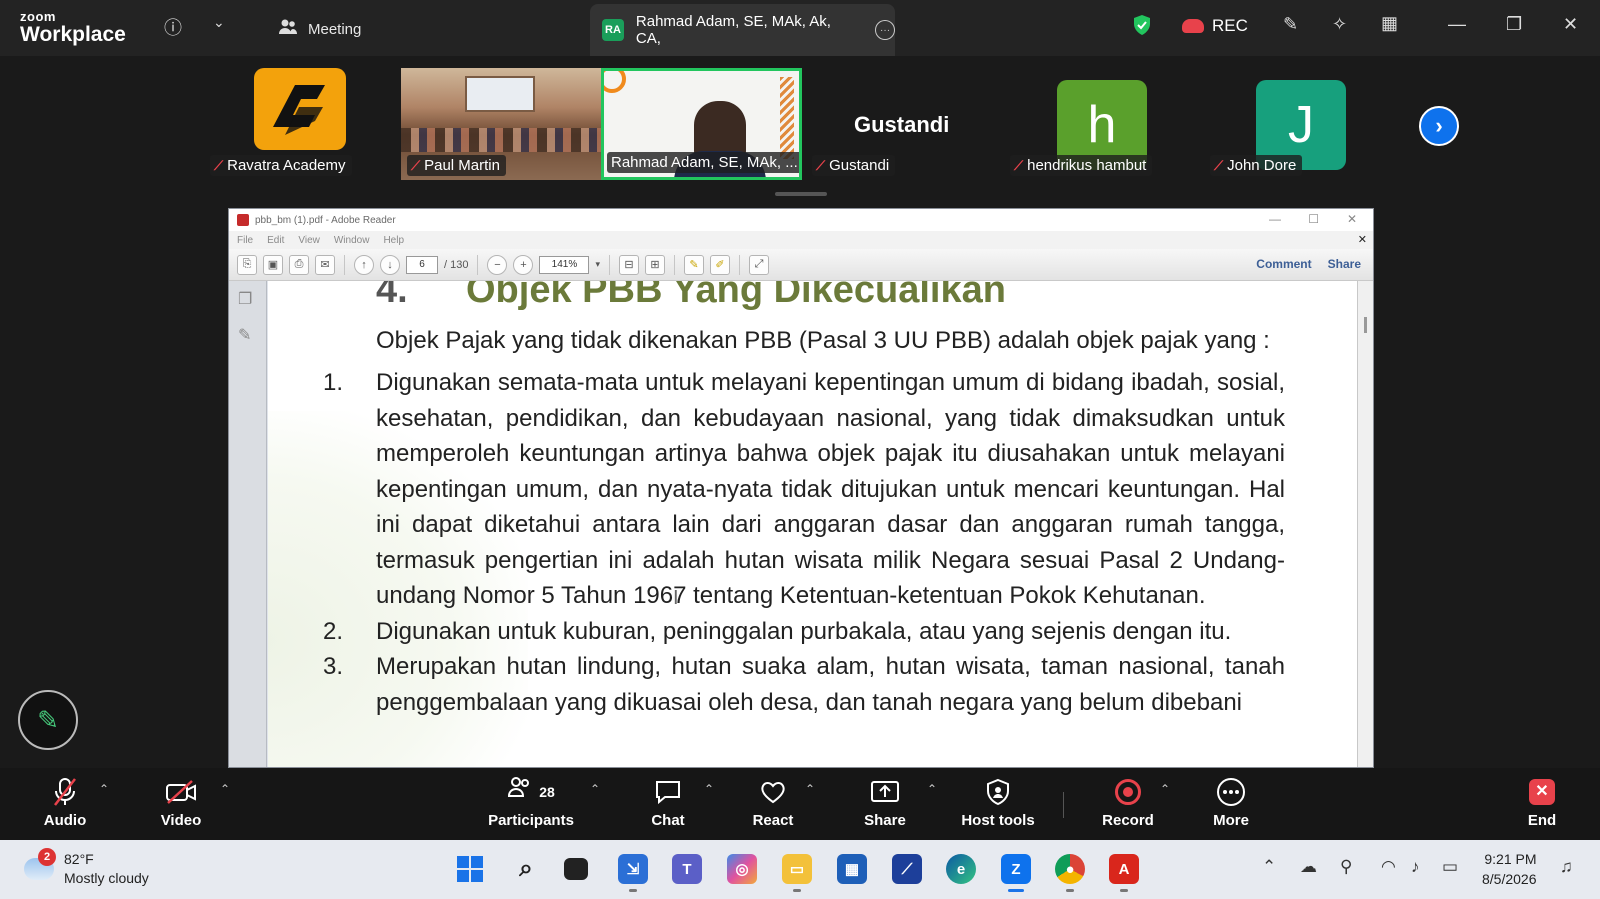 The height and width of the screenshot is (899, 1600). Describe the element at coordinates (1308, 867) in the screenshot. I see `onedrive-cloud-icon: ☁` at that location.